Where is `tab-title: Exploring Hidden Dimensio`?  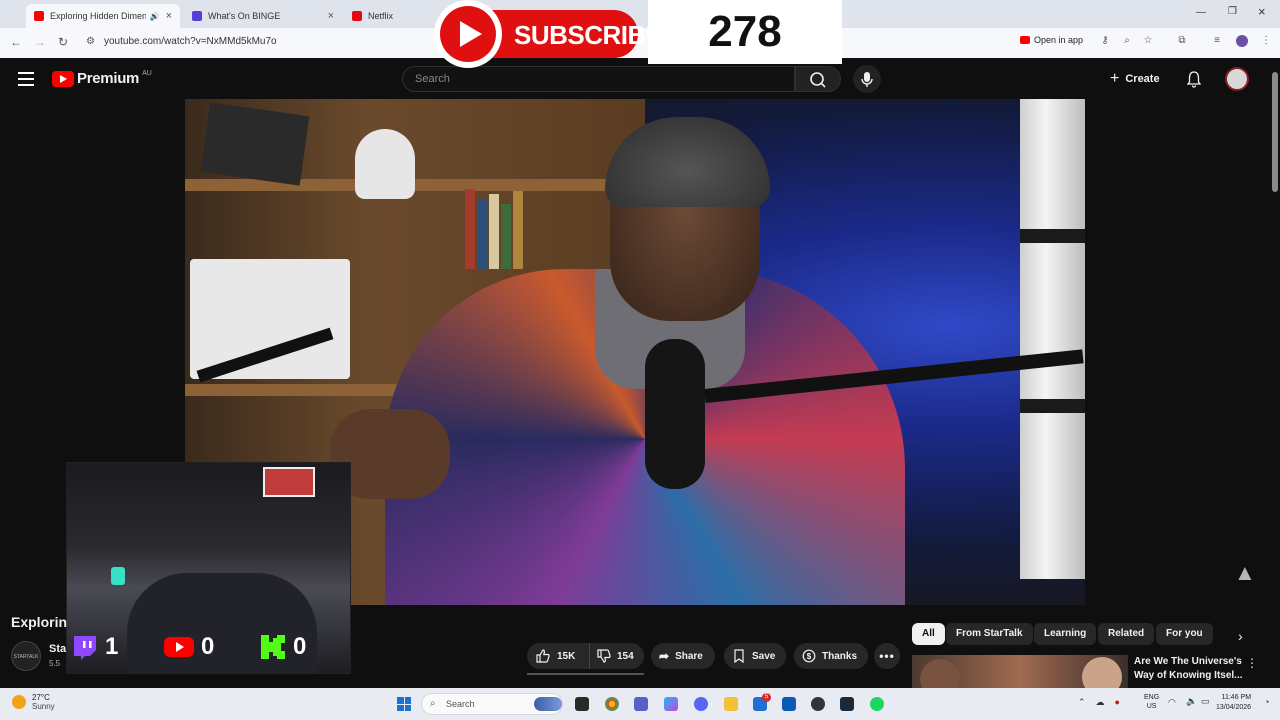 tab-title: Exploring Hidden Dimensio is located at coordinates (98, 16).